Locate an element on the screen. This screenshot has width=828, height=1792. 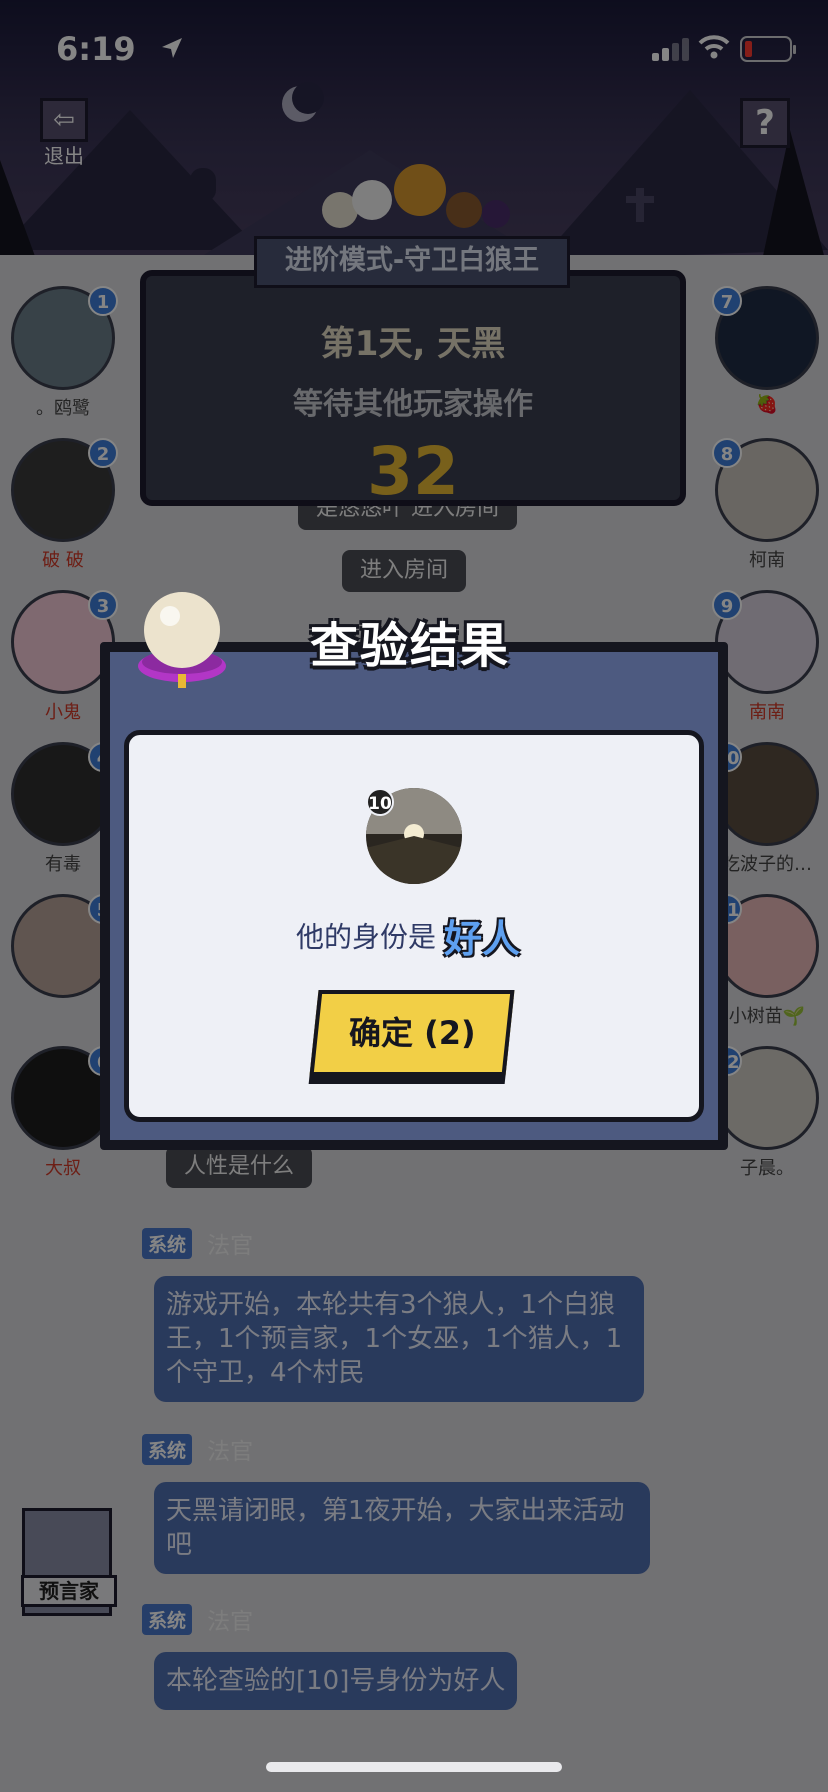
identity-value: 好人 is located at coordinates (482, 939).